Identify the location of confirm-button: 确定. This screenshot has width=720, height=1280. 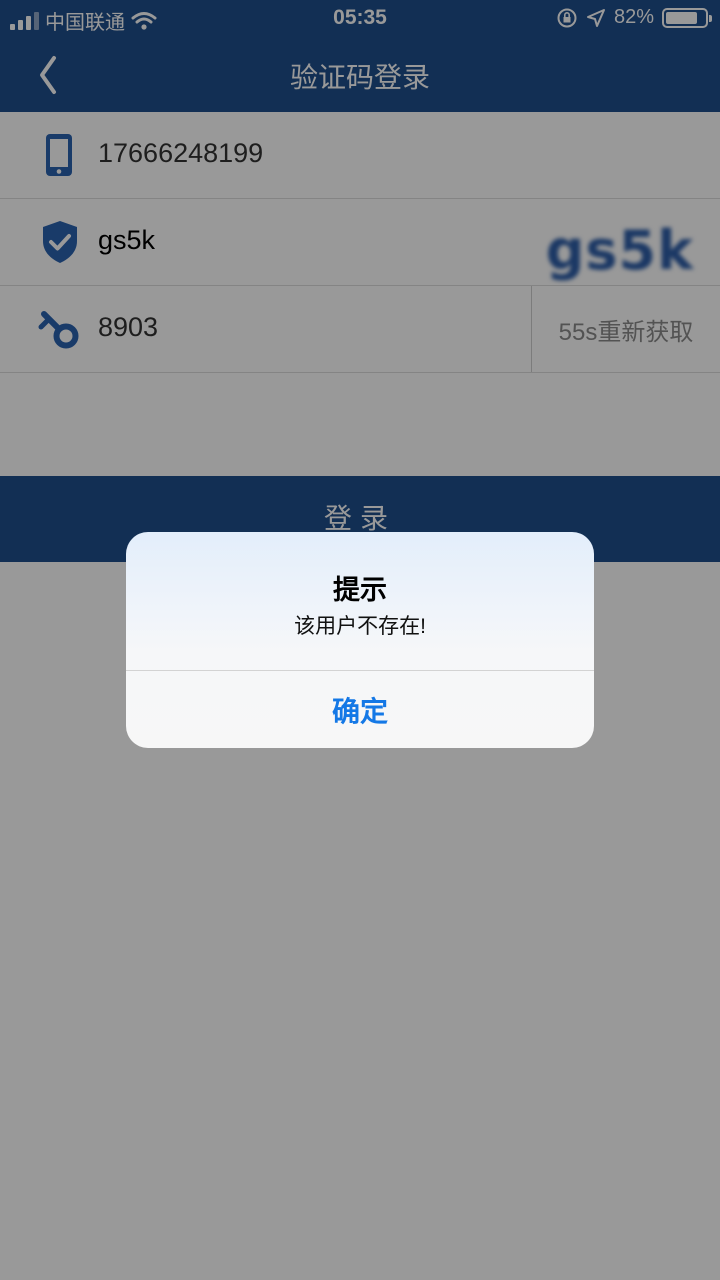
(360, 709).